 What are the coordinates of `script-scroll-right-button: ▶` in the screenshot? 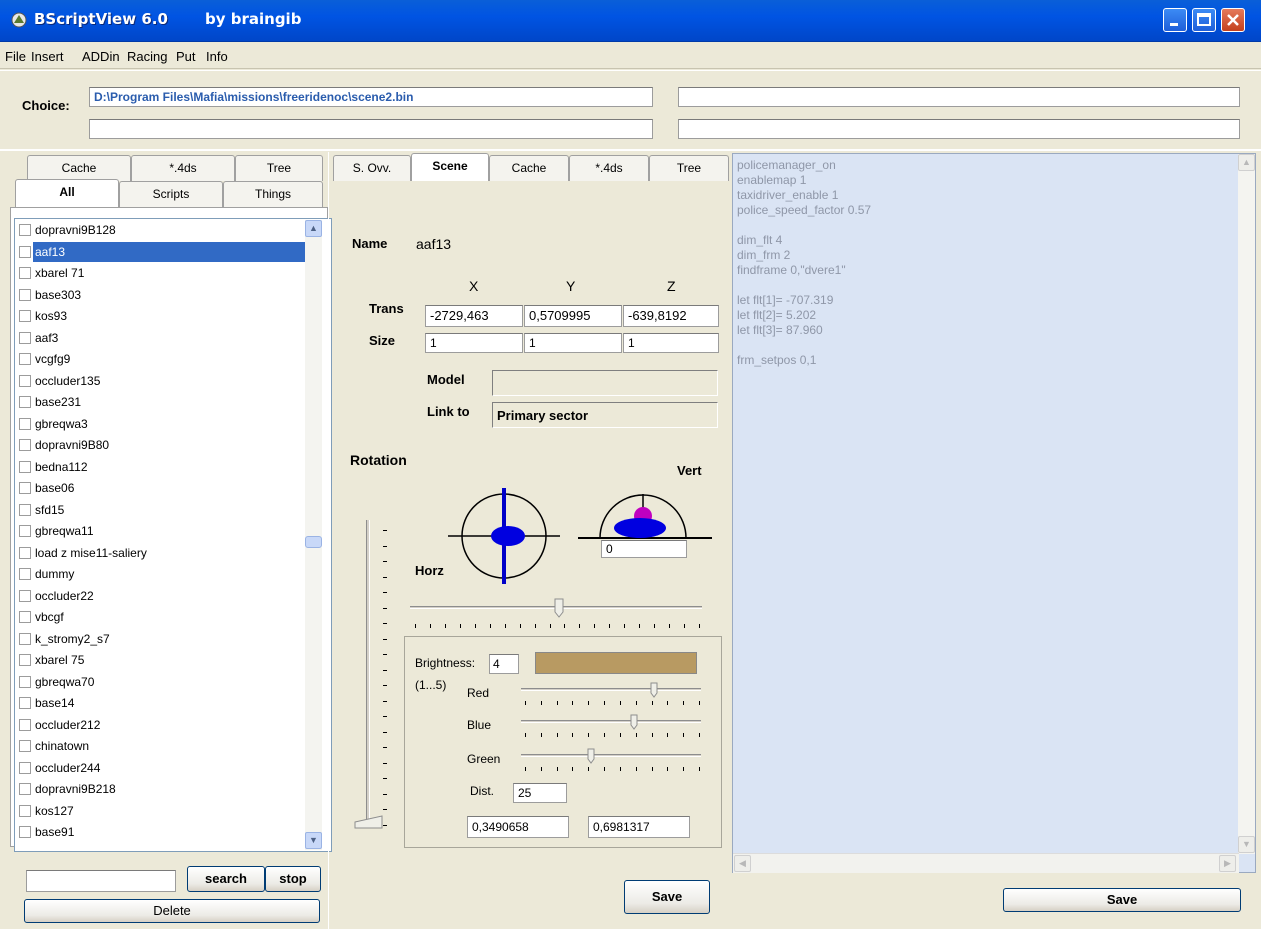 It's located at (1227, 863).